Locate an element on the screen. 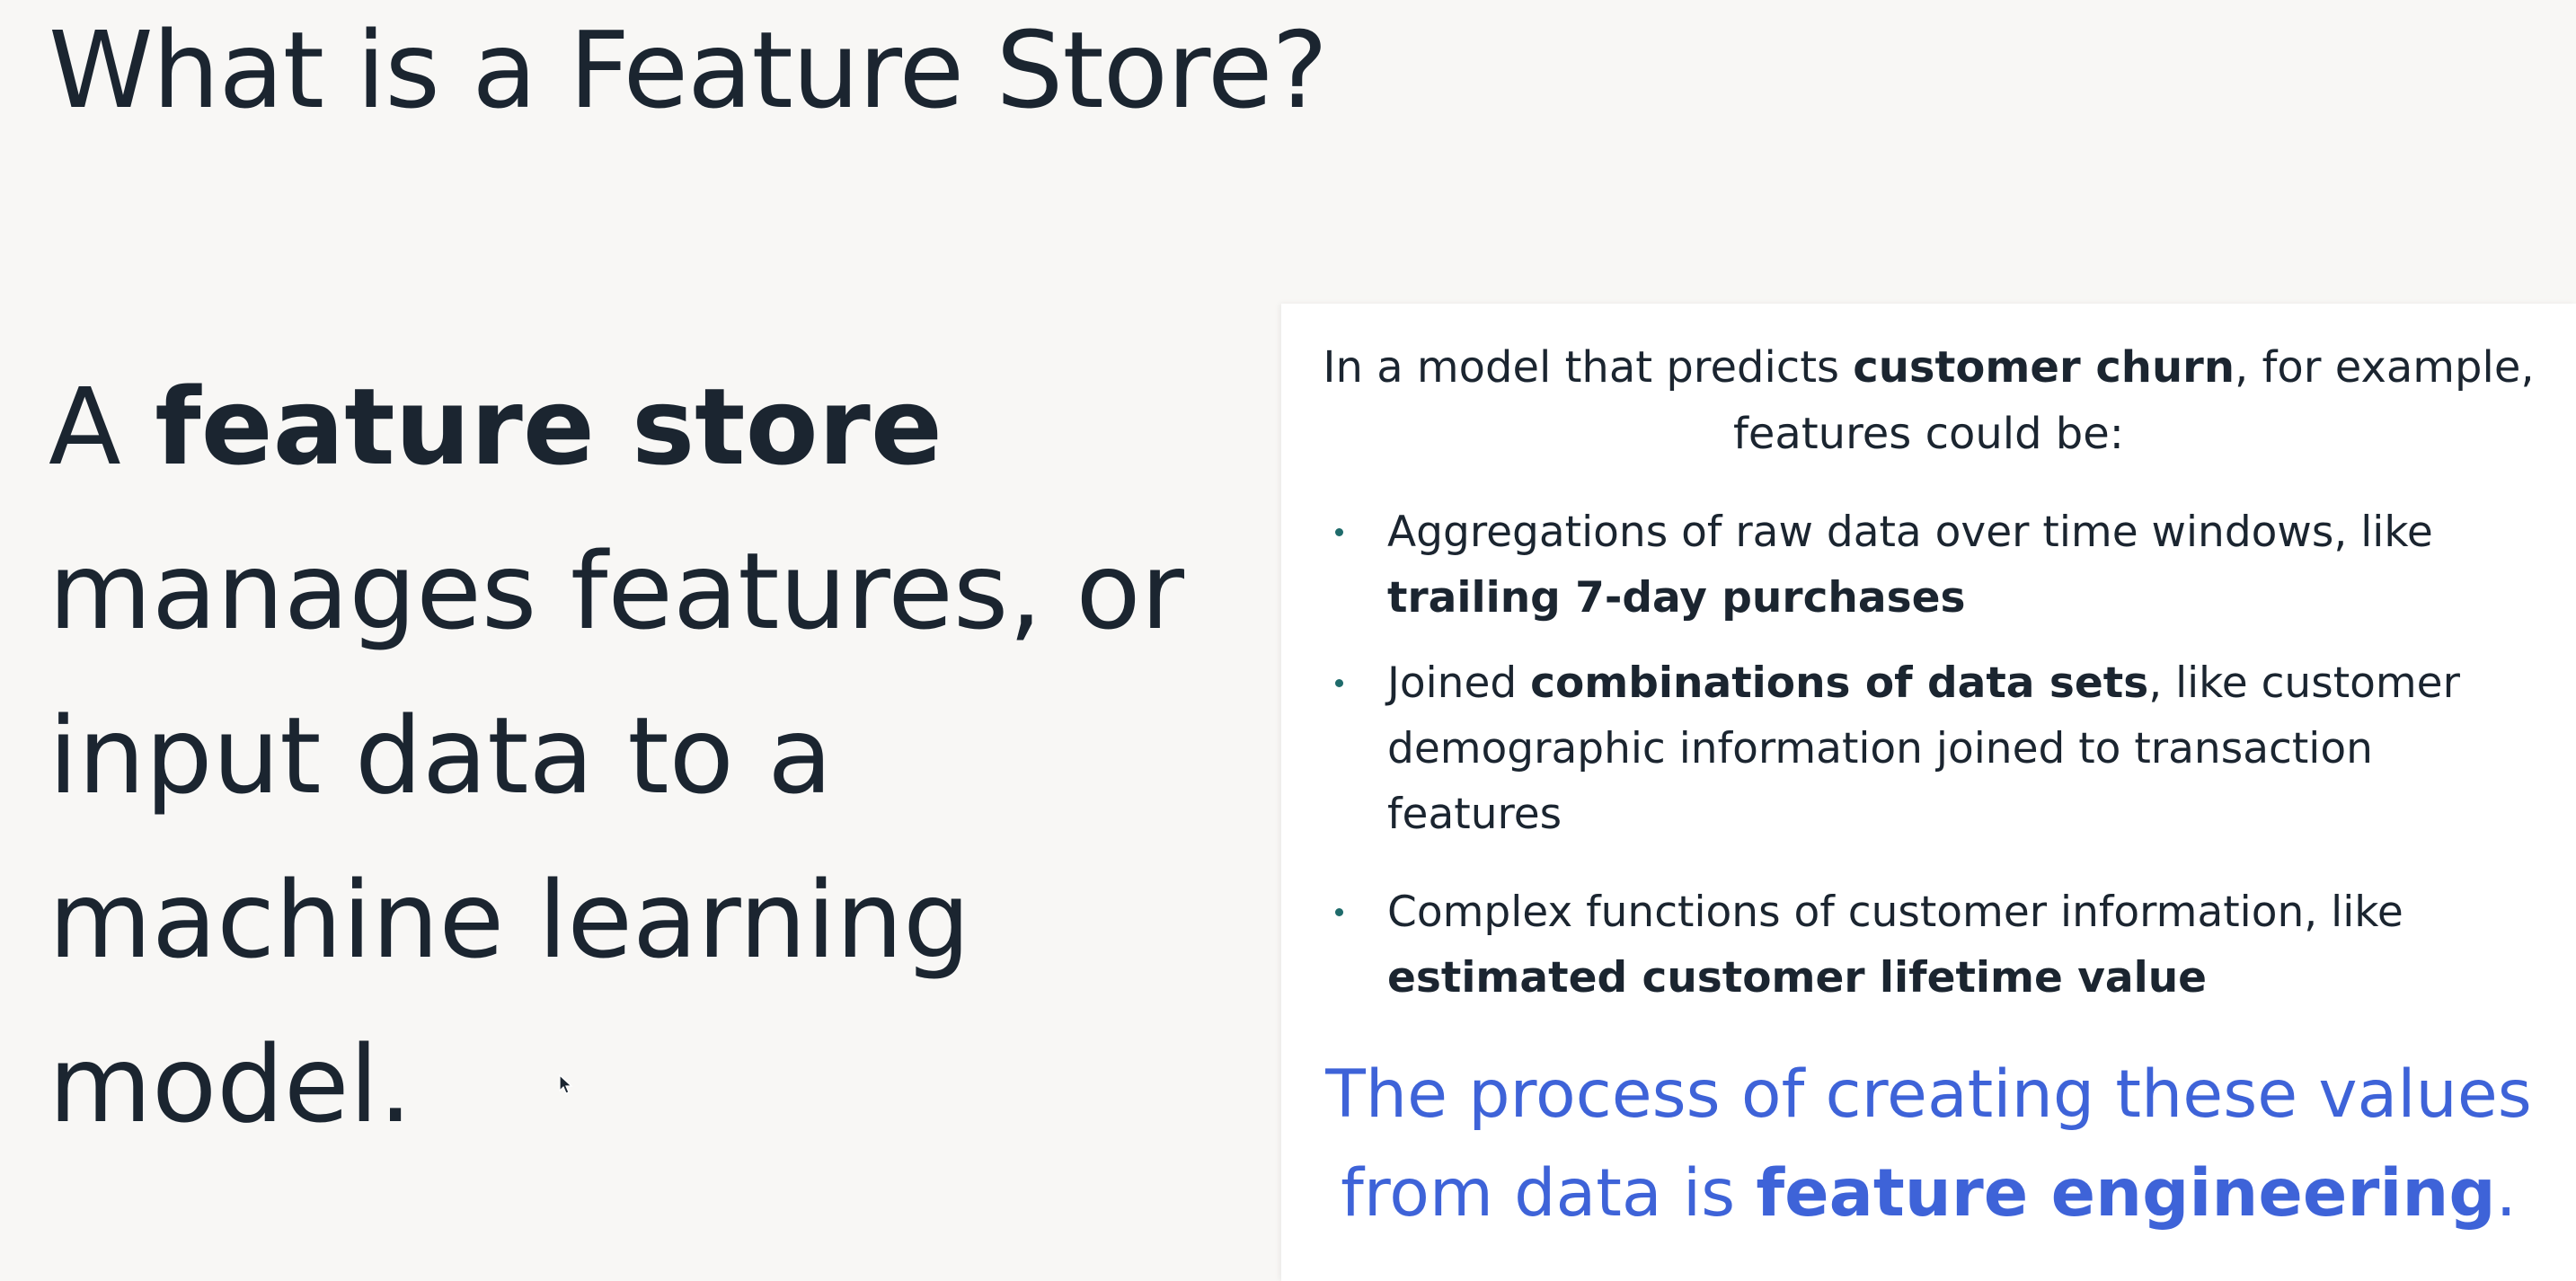  mouse-pointer-icon is located at coordinates (566, 1084).